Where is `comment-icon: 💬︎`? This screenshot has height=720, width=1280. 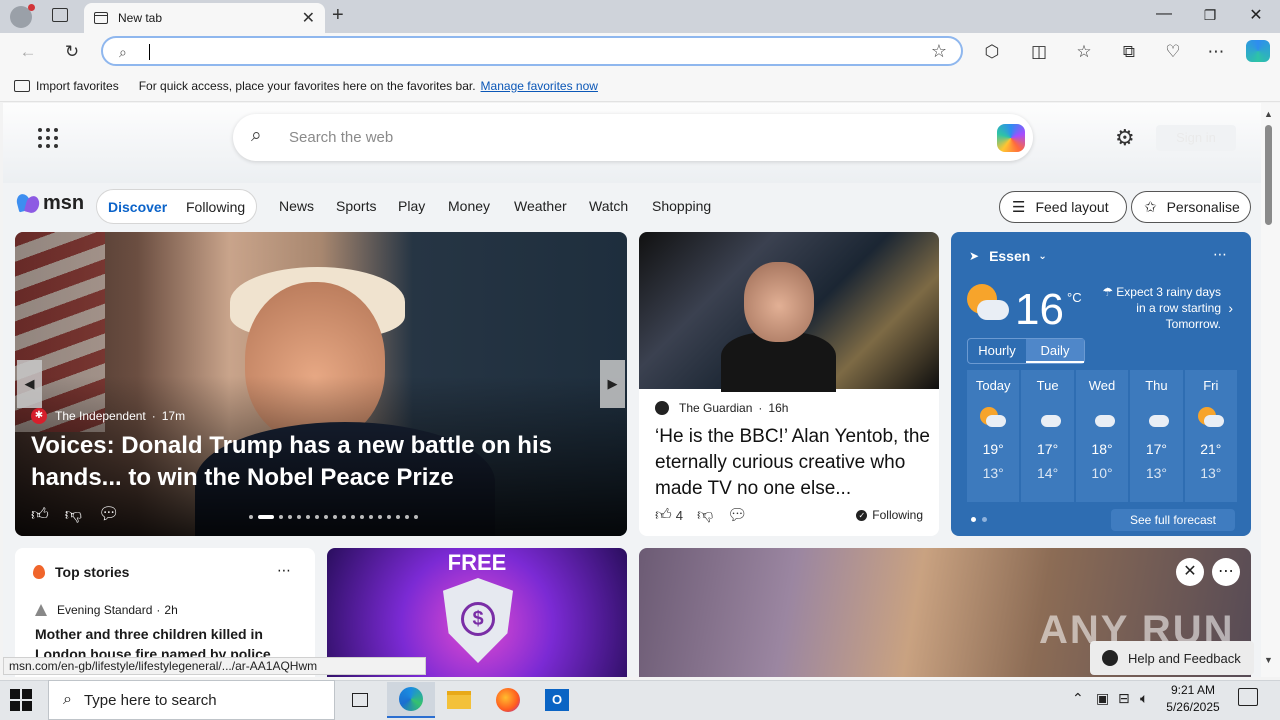
comment-icon: 💬︎ is located at coordinates (109, 514).